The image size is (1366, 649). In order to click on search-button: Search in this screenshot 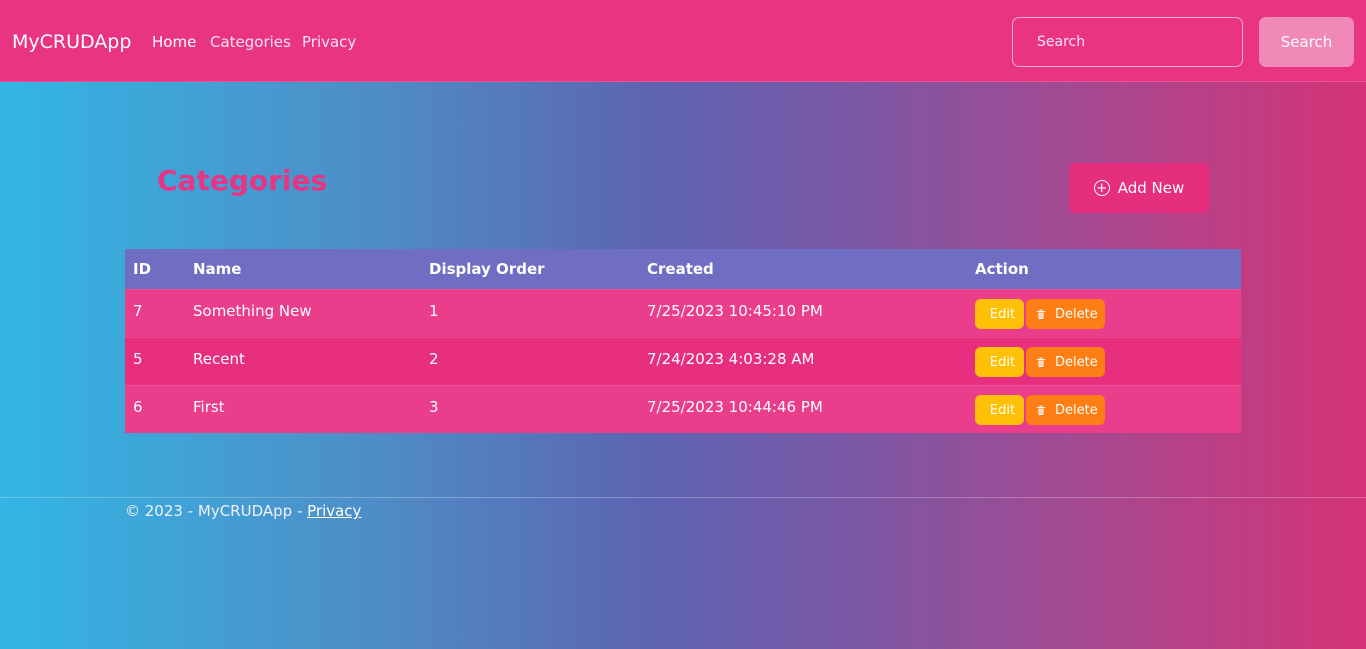, I will do `click(1306, 42)`.